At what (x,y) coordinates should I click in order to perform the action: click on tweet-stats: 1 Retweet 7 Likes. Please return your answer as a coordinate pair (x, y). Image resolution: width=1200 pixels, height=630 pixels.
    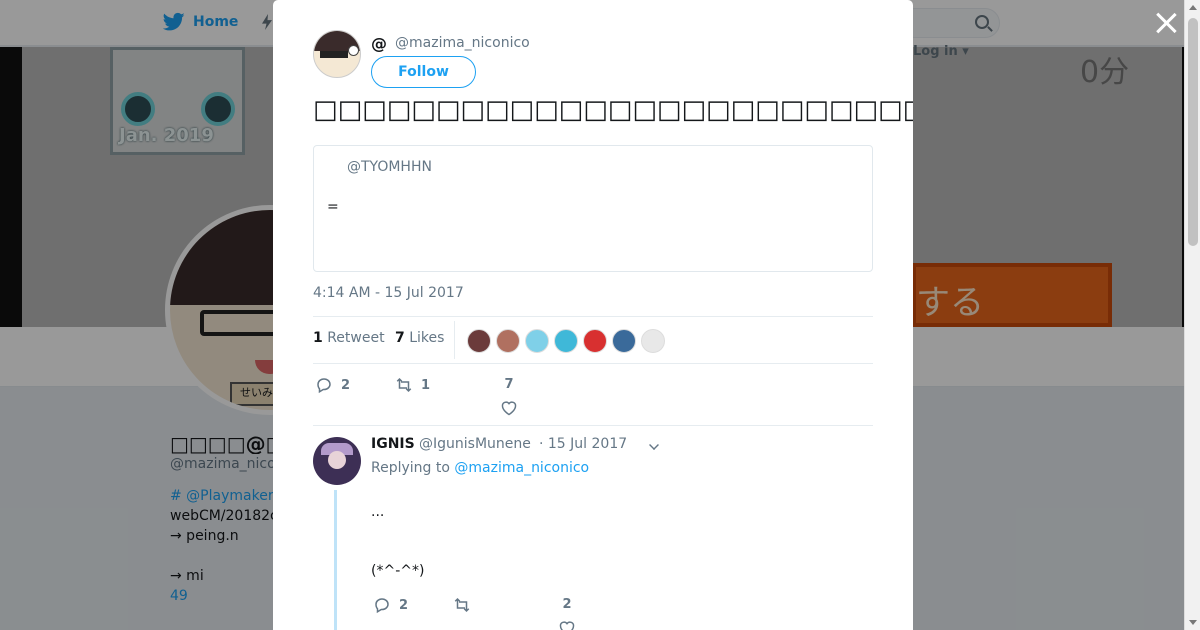
    Looking at the image, I should click on (593, 340).